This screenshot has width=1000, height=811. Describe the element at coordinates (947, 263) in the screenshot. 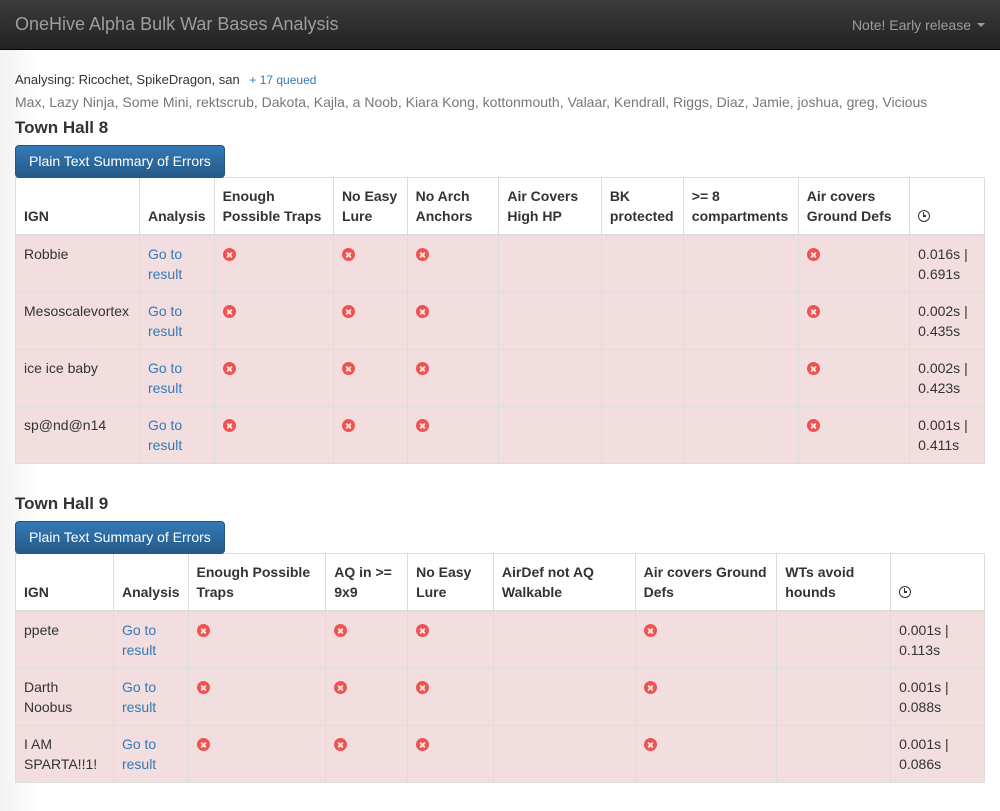

I see `time-cell: 0.016s | 0.691s` at that location.